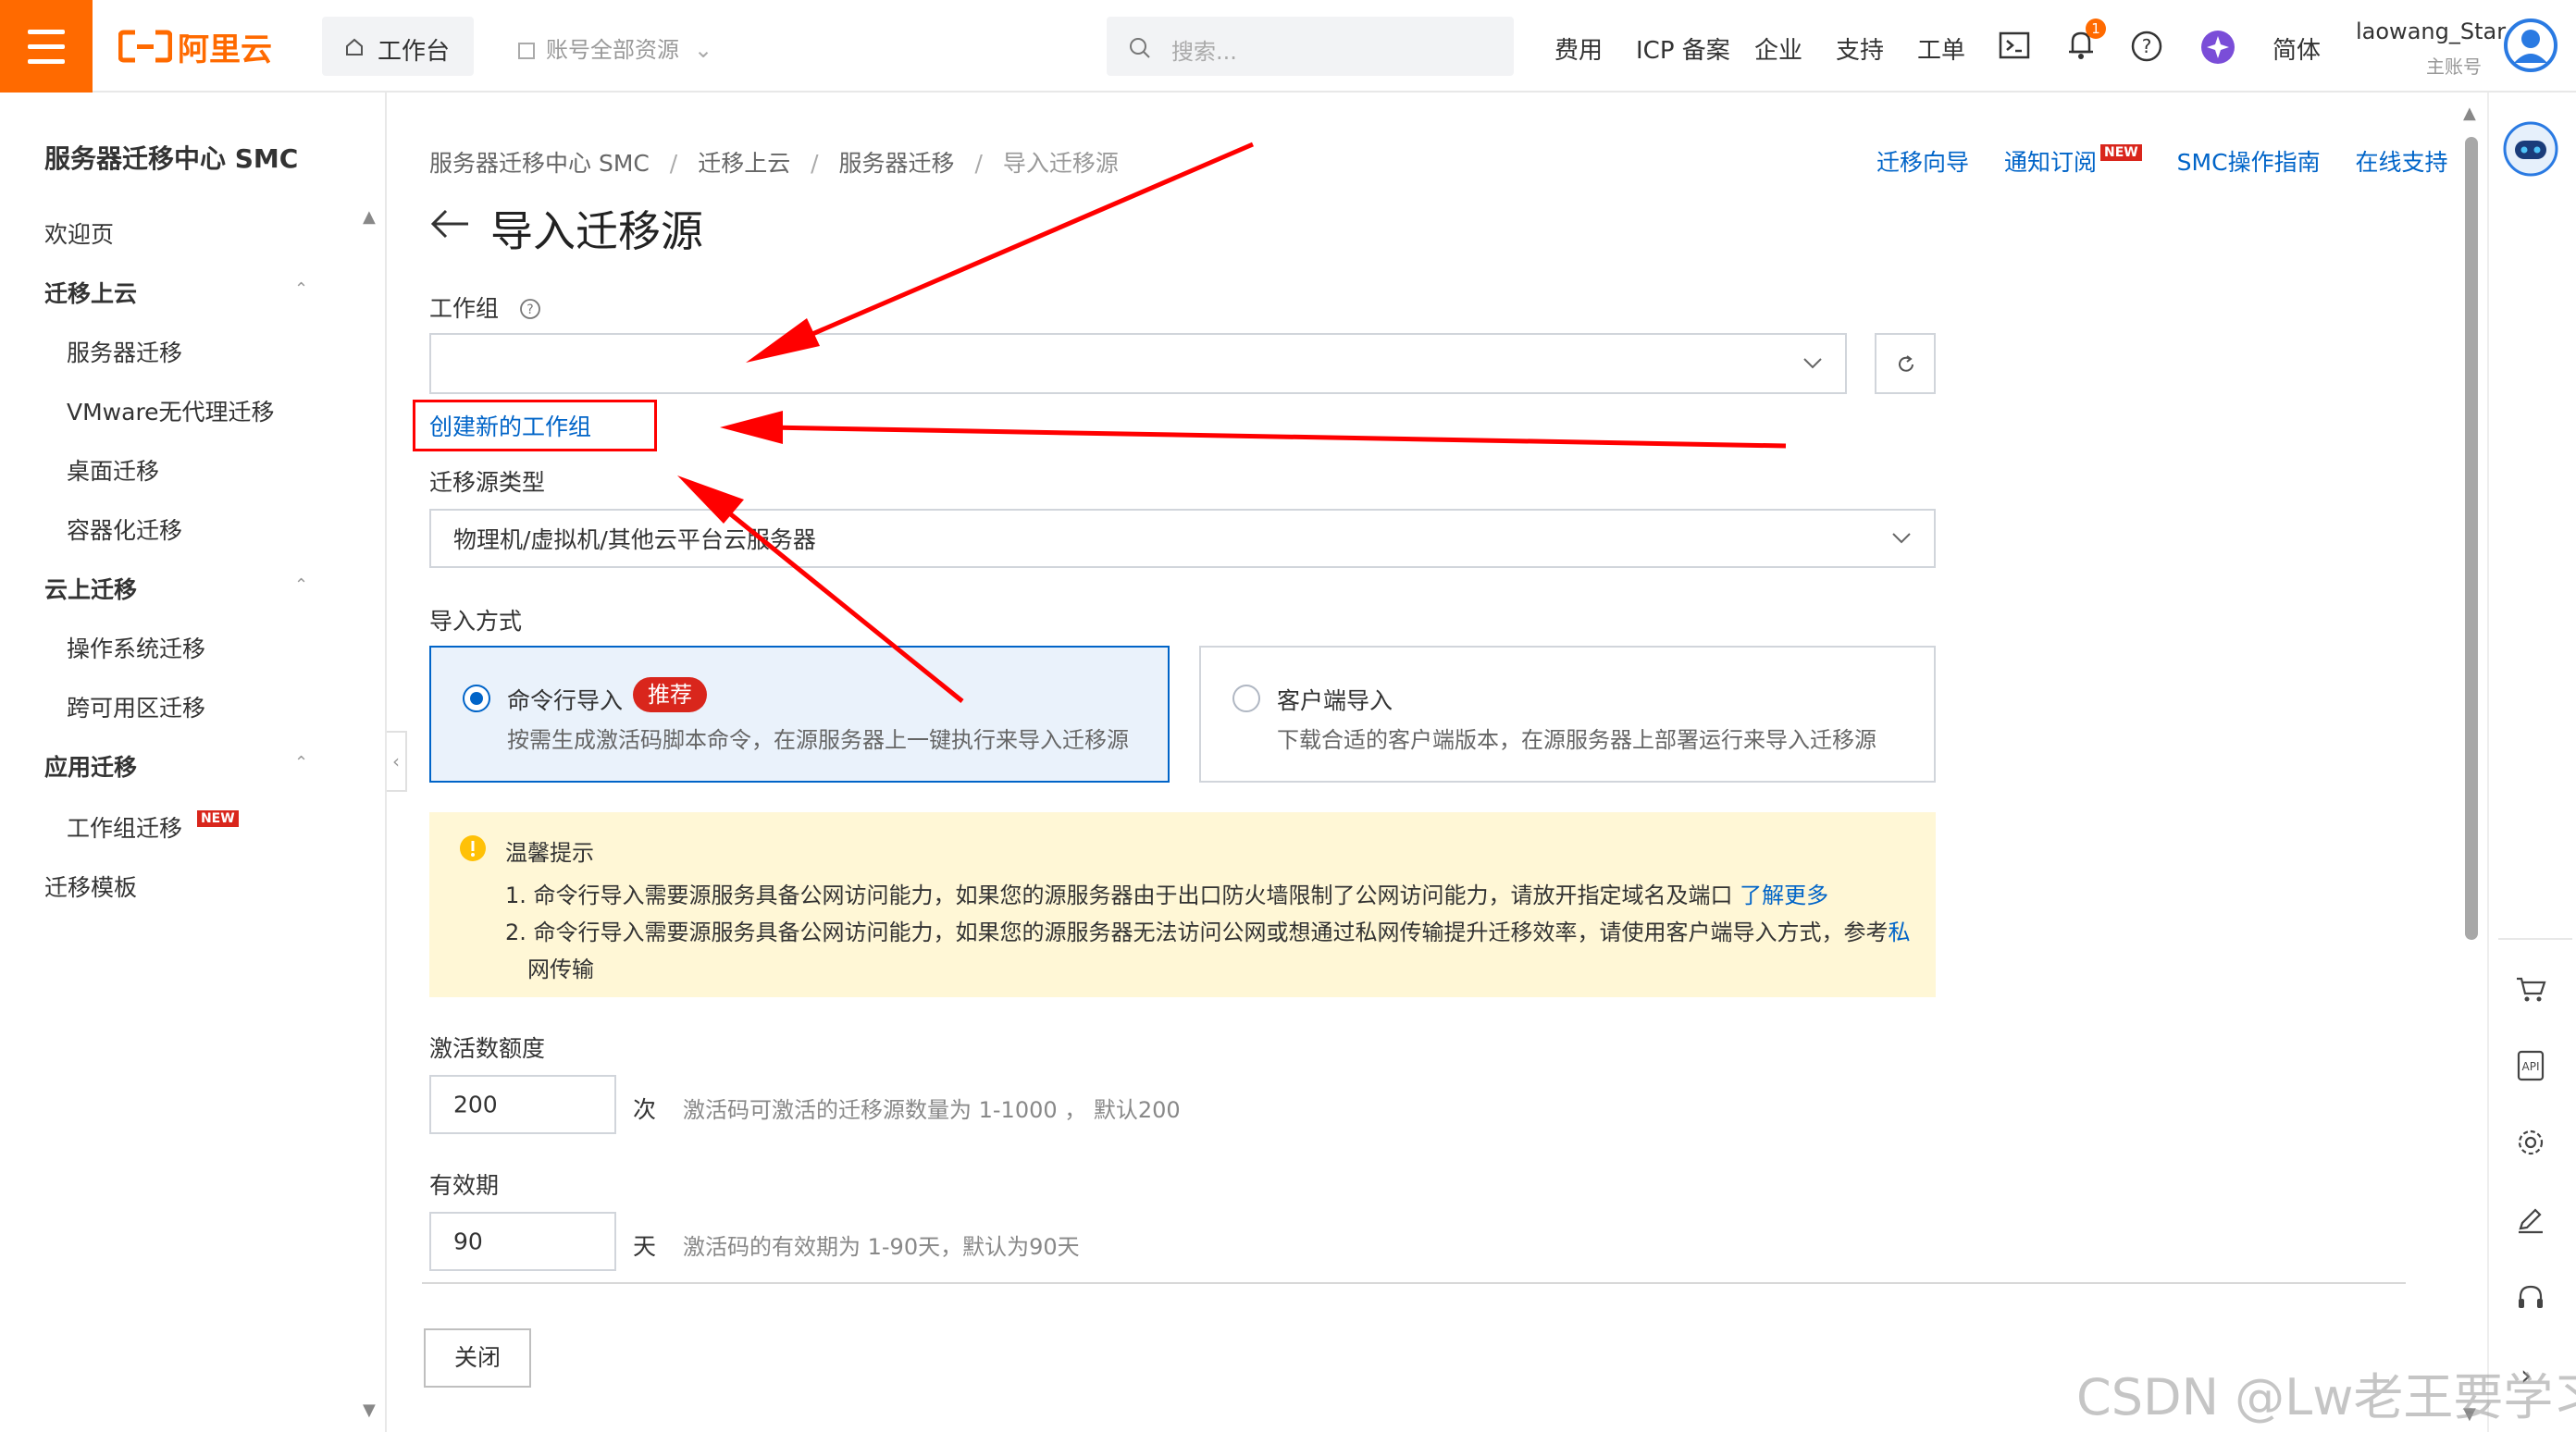 This screenshot has width=2576, height=1432. Describe the element at coordinates (1335, 701) in the screenshot. I see `method-client-title: 客户端导入` at that location.